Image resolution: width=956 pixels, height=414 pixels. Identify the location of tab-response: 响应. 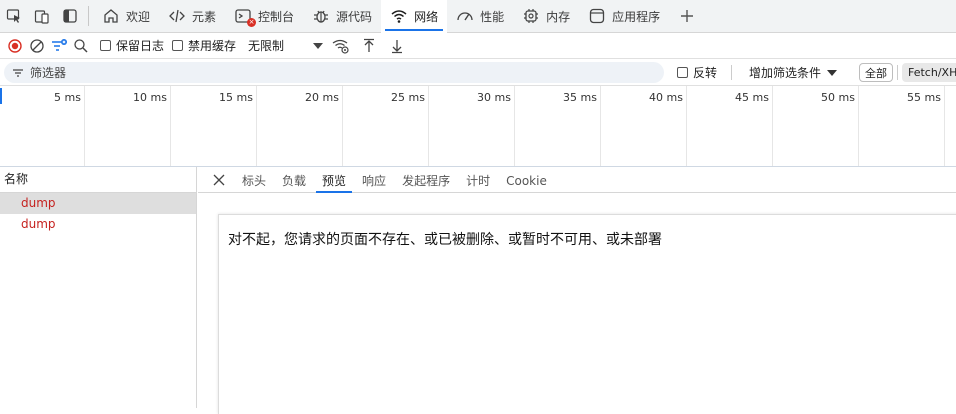
(374, 180).